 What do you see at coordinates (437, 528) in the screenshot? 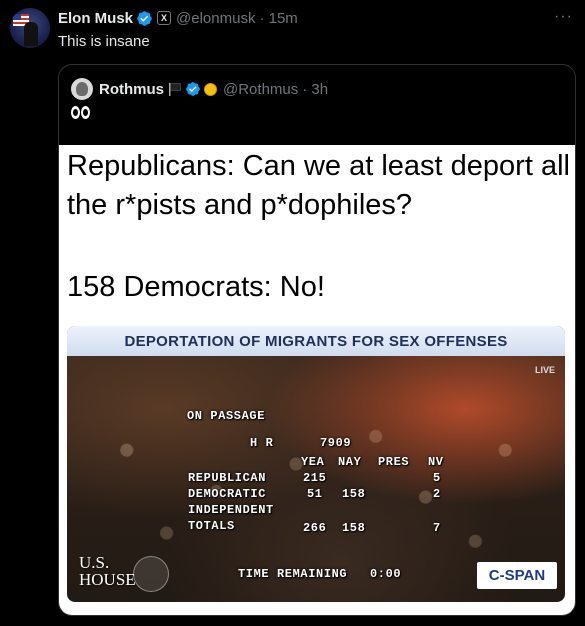
I see `row-nv: 7` at bounding box center [437, 528].